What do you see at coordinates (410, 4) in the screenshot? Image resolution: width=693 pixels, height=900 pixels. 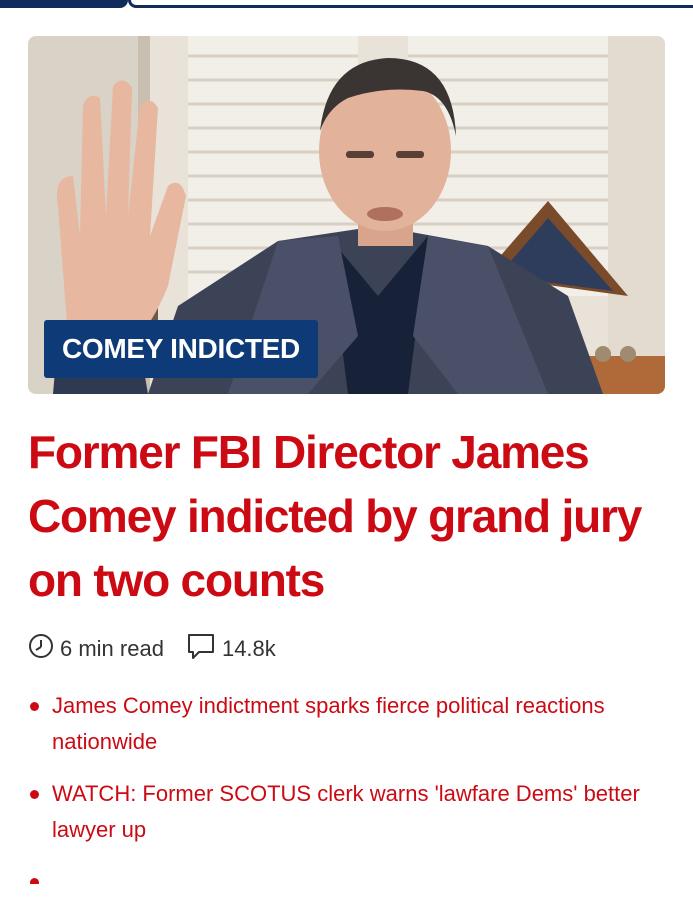 I see `nav-underline` at bounding box center [410, 4].